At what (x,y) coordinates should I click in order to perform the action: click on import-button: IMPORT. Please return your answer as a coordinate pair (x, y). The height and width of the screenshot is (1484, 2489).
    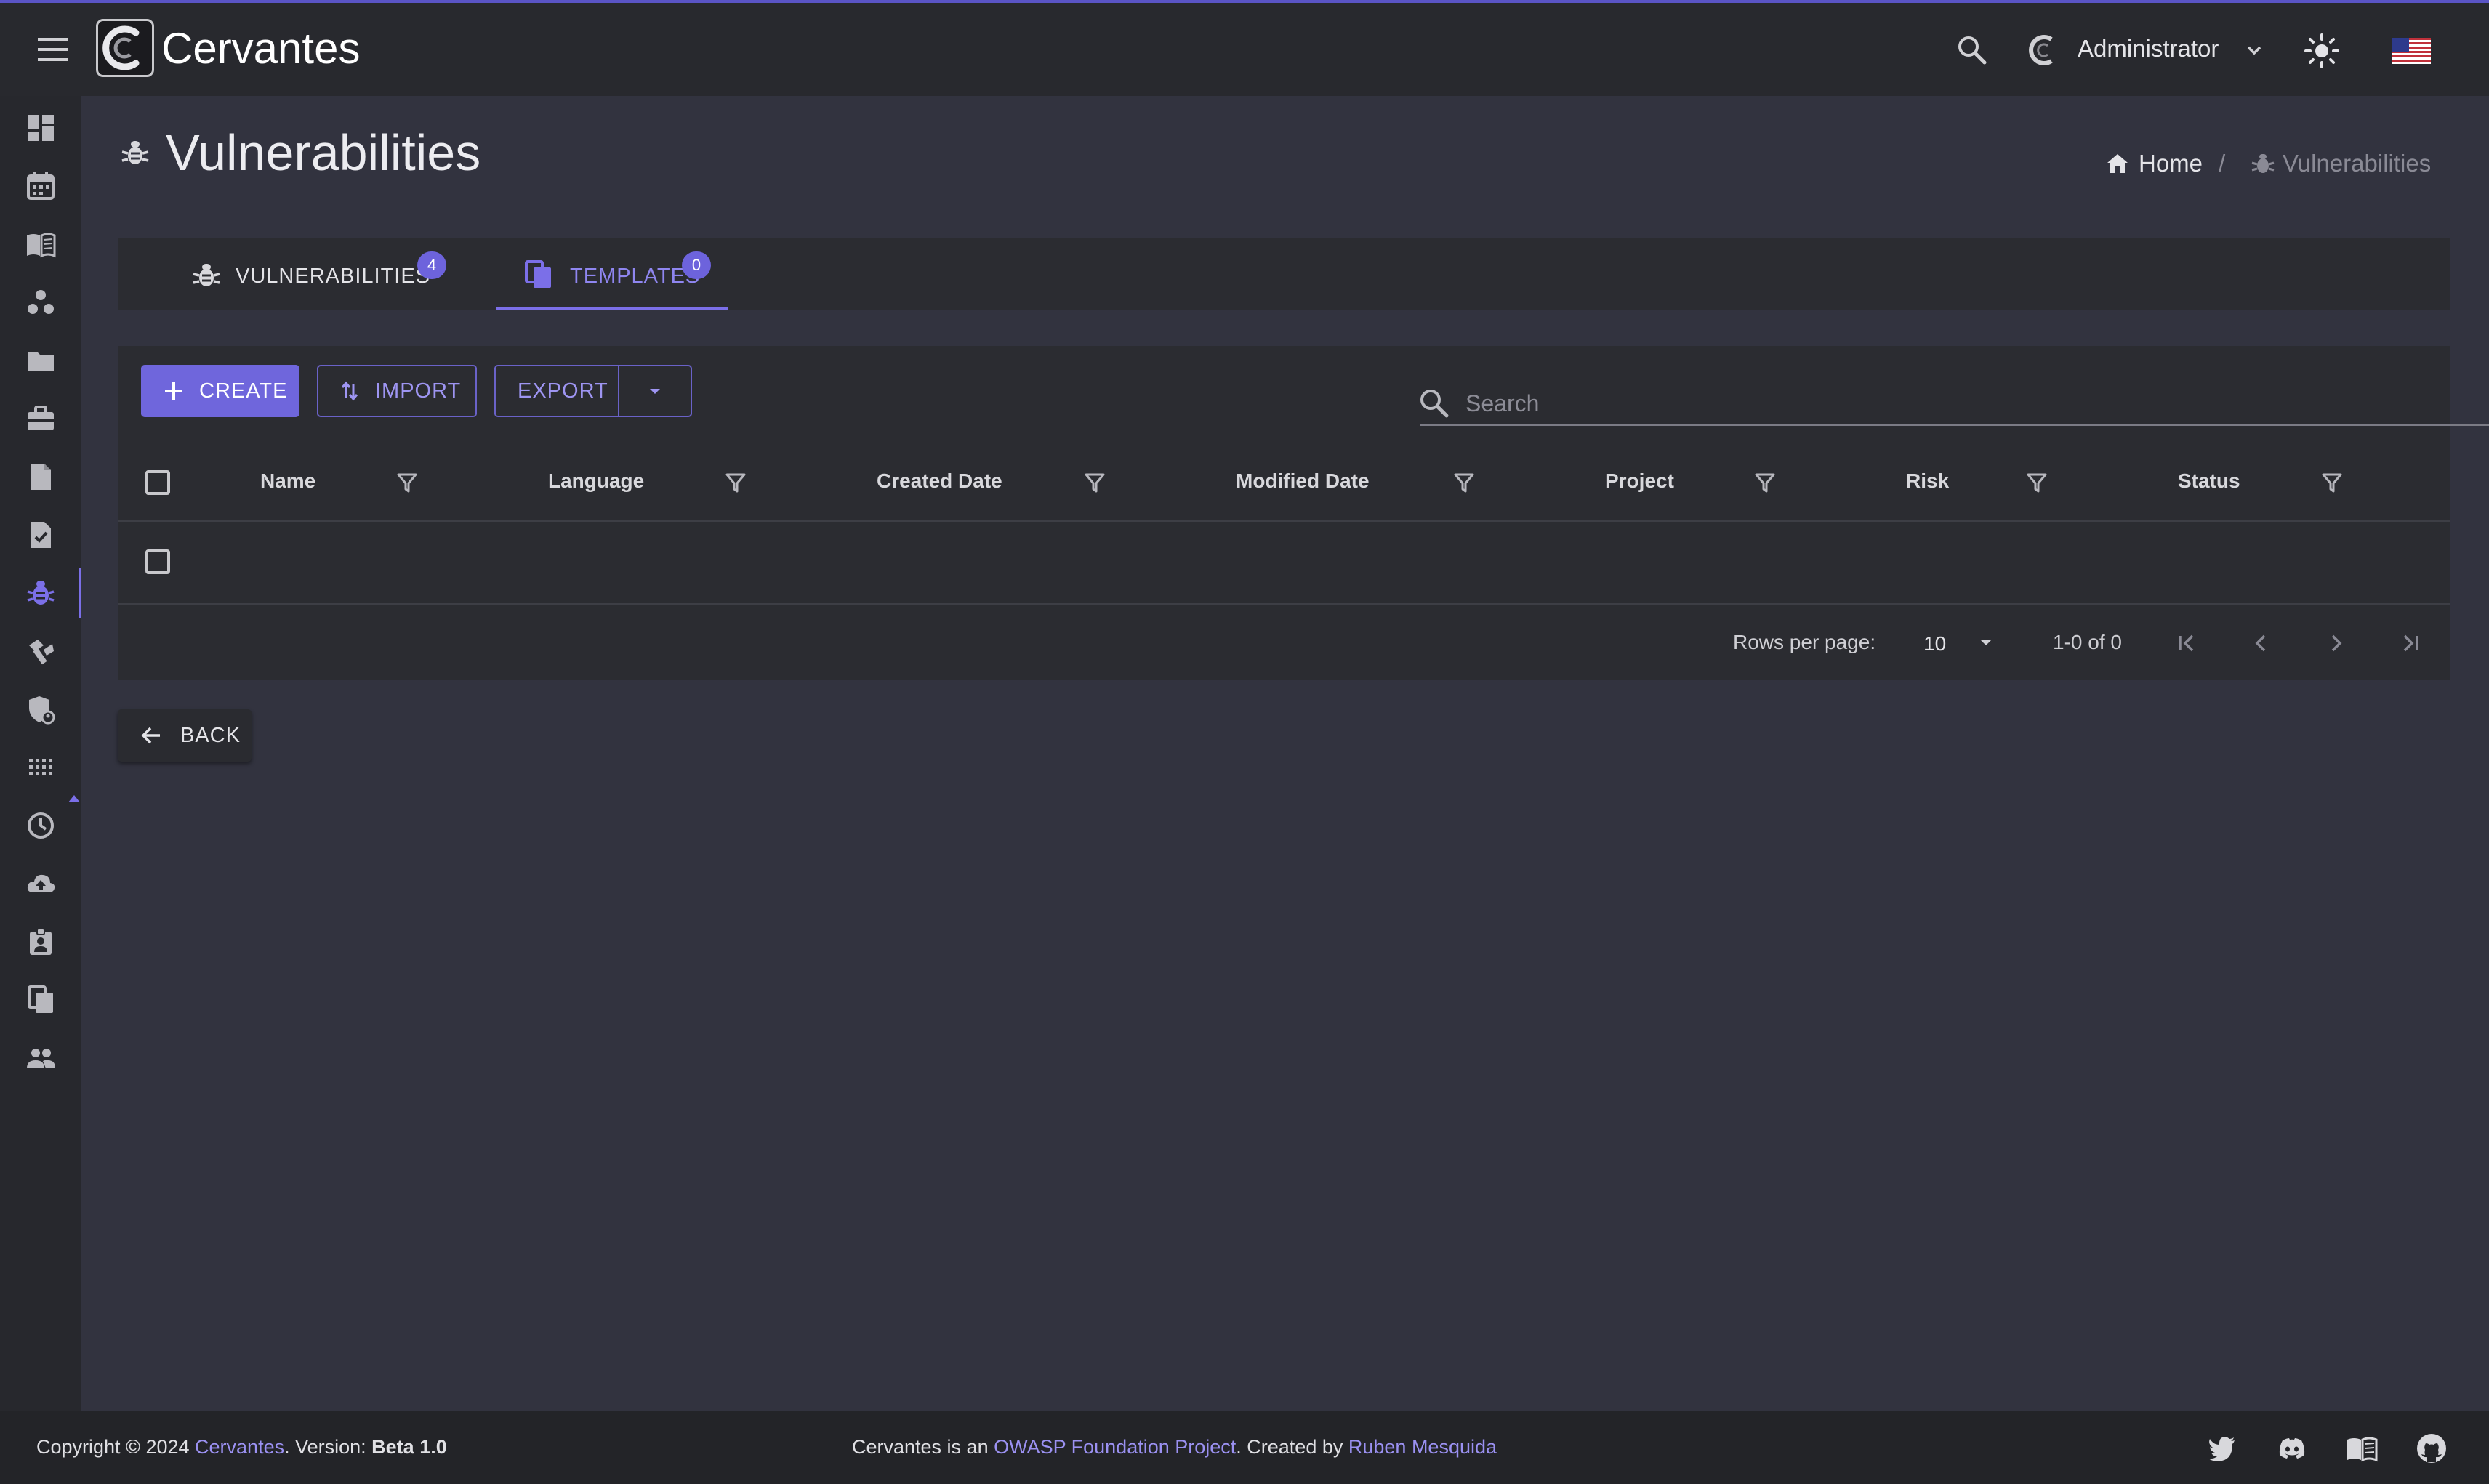
    Looking at the image, I should click on (397, 391).